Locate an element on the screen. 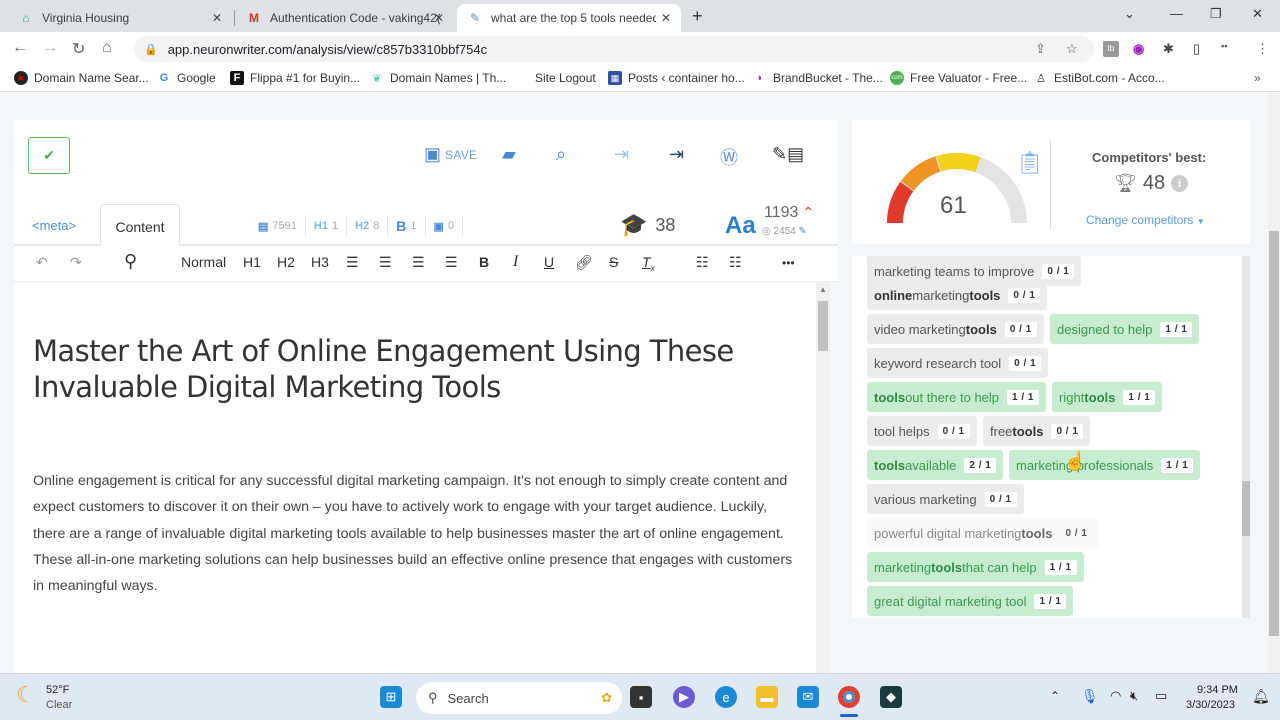 Image resolution: width=1280 pixels, height=720 pixels. term-chip: marketing professionals 1 / 1 is located at coordinates (1105, 465).